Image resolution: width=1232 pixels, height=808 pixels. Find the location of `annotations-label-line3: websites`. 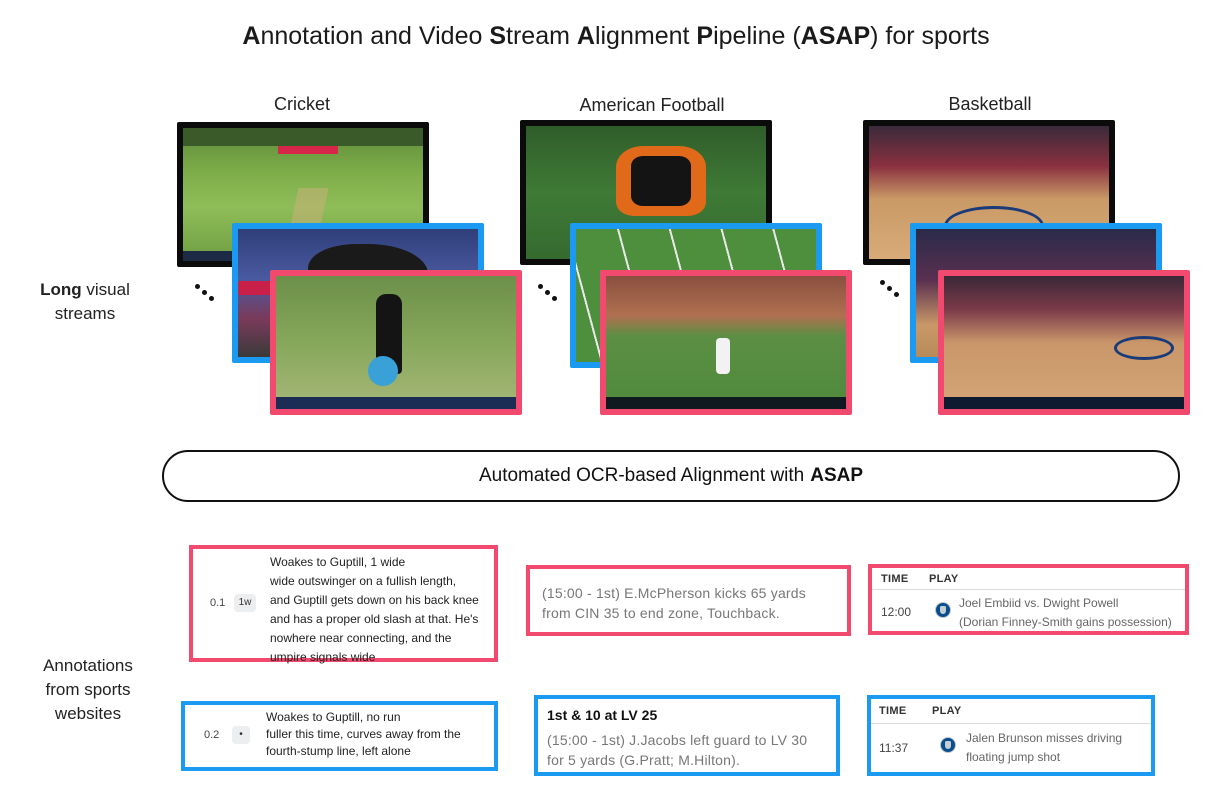

annotations-label-line3: websites is located at coordinates (88, 713).